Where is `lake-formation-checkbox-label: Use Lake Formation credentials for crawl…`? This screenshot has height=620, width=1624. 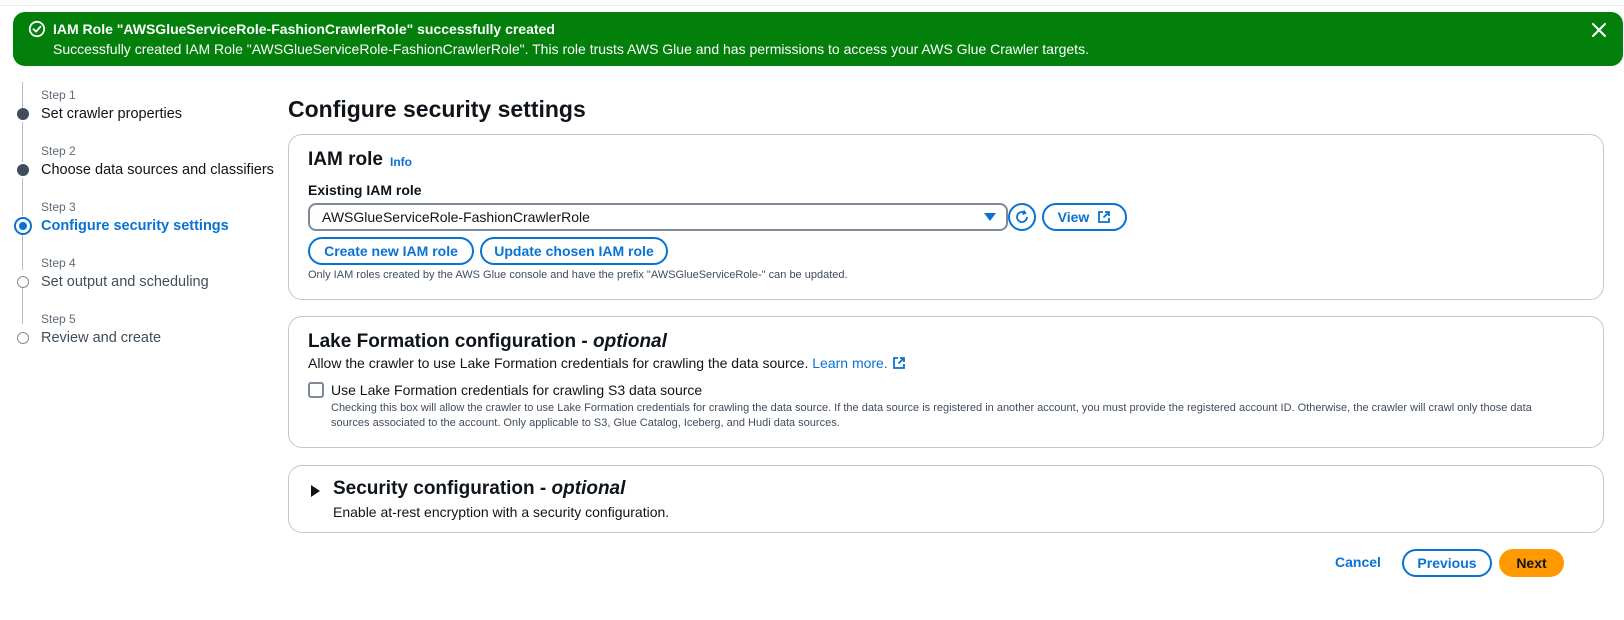
lake-formation-checkbox-label: Use Lake Formation credentials for crawl… is located at coordinates (516, 390).